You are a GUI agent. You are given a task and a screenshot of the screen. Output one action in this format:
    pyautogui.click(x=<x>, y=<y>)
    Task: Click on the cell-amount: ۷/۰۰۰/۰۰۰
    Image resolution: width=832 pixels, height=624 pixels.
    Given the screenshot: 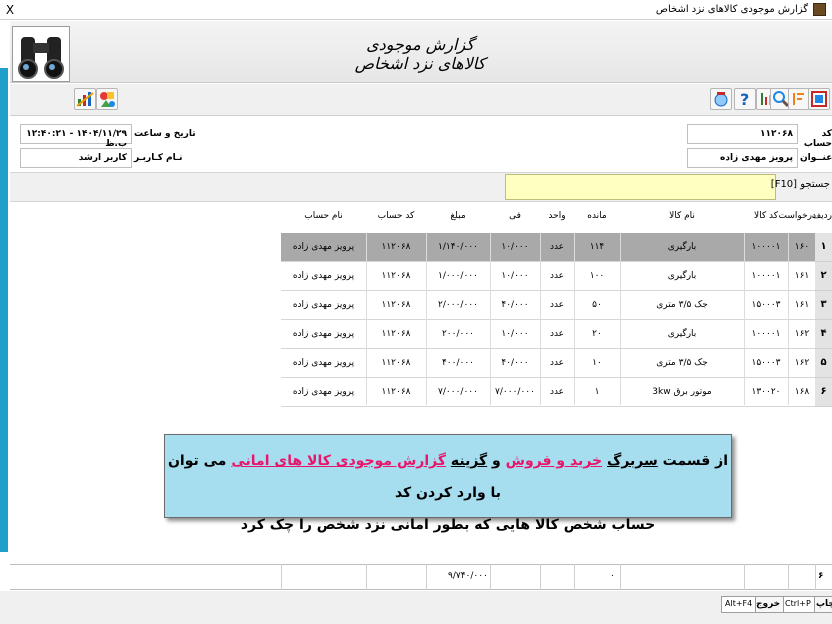 What is the action you would take?
    pyautogui.click(x=458, y=392)
    